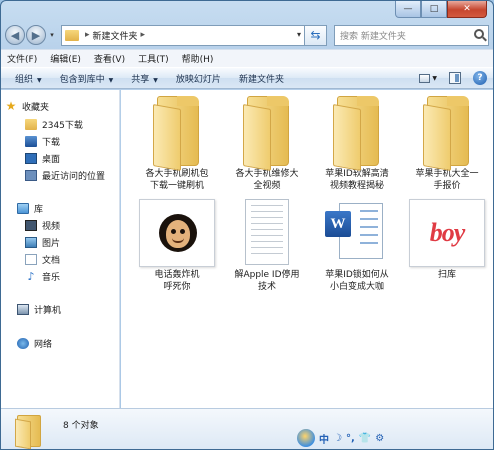 This screenshot has height=450, width=494. What do you see at coordinates (31, 242) in the screenshot?
I see `pictures-icon` at bounding box center [31, 242].